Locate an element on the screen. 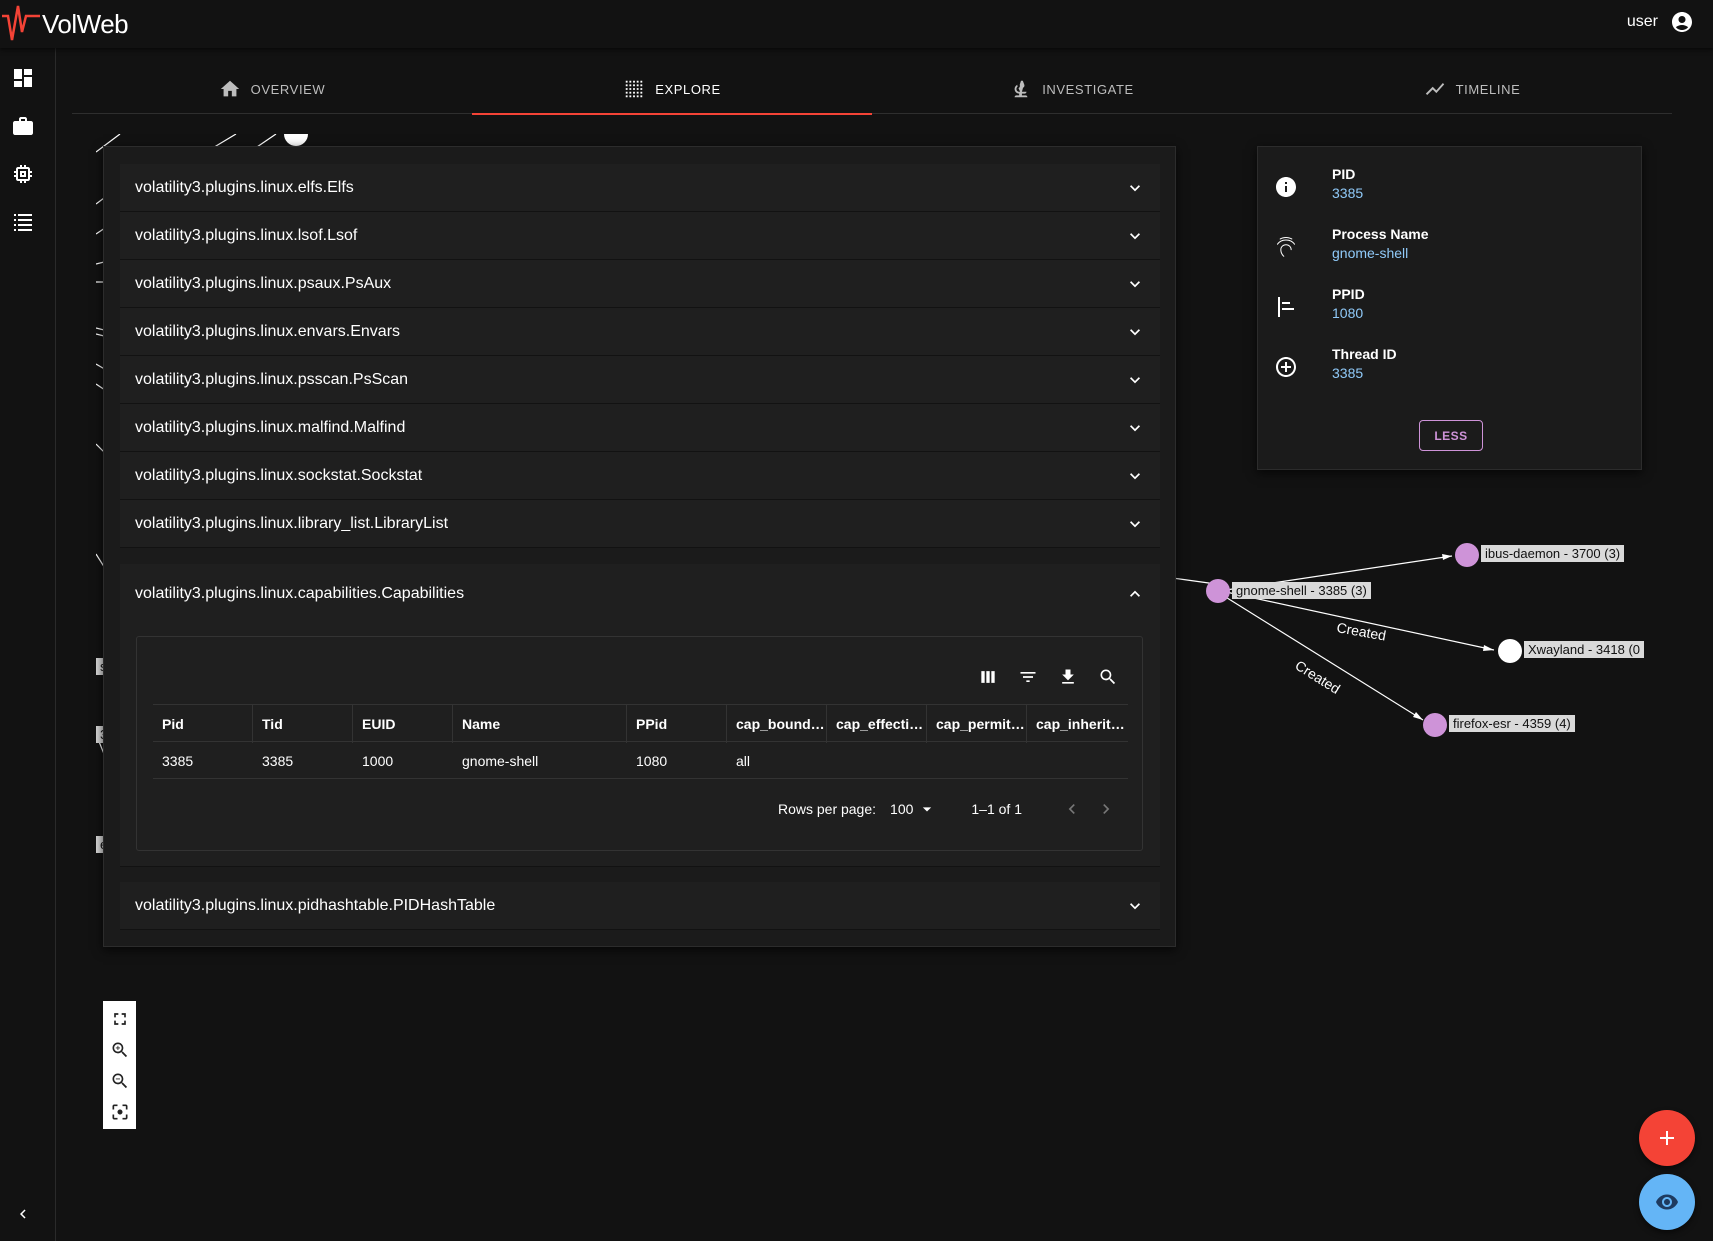 This screenshot has height=1241, width=1713. columns-icon is located at coordinates (988, 677).